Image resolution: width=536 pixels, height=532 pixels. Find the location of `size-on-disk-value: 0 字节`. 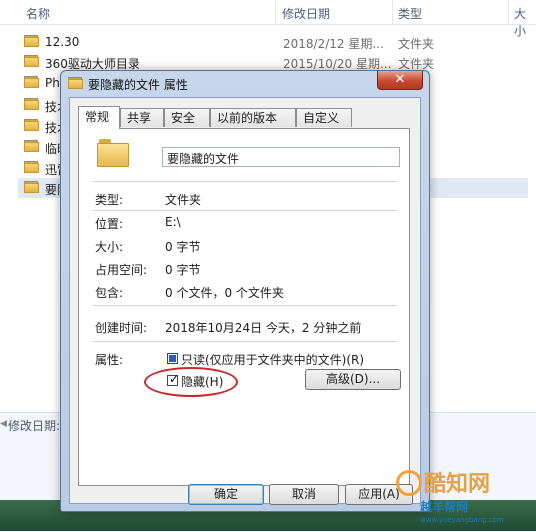

size-on-disk-value: 0 字节 is located at coordinates (183, 270).